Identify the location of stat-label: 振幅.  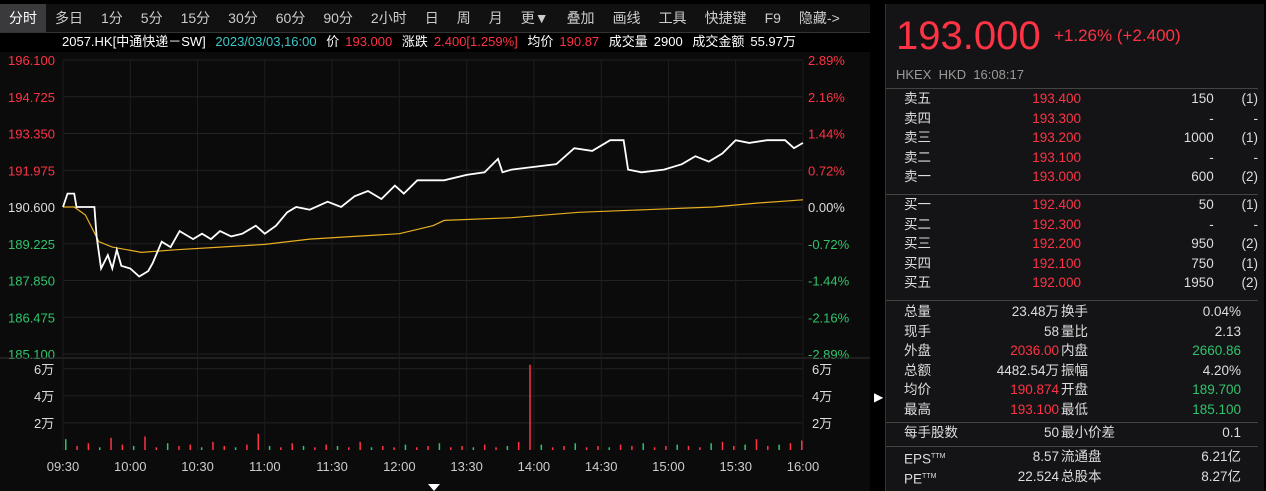
(1074, 370).